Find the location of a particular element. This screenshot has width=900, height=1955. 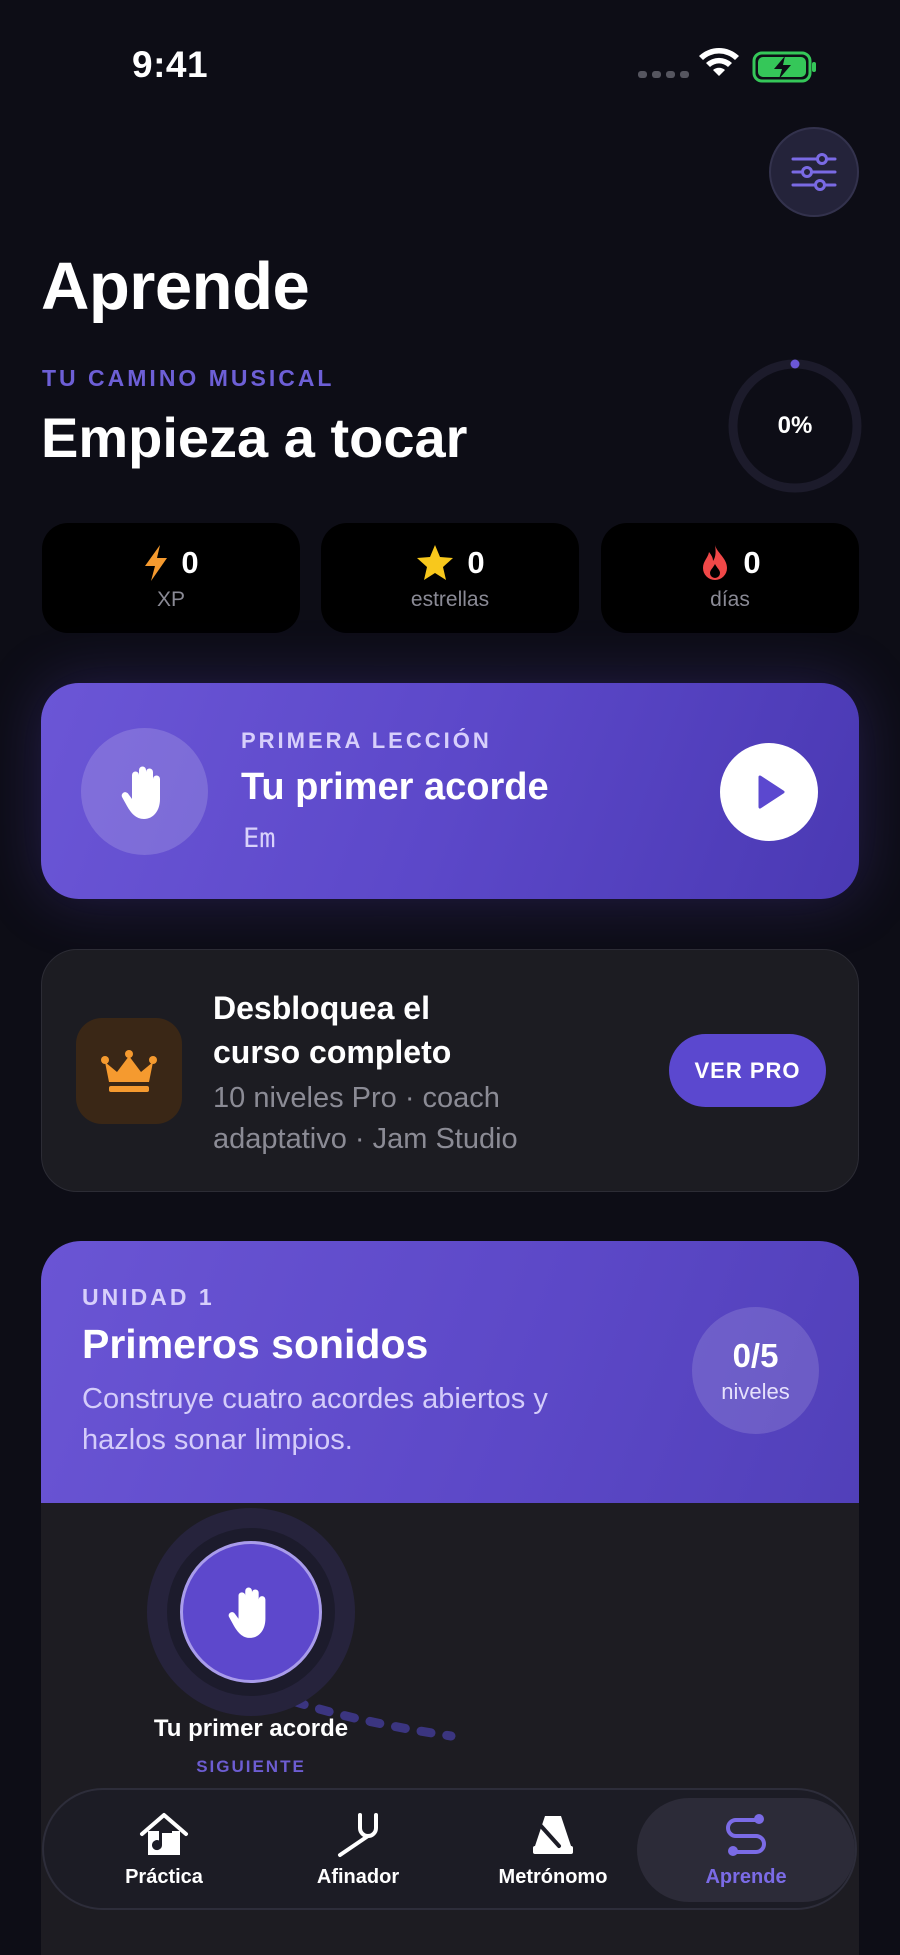

flame-icon is located at coordinates (715, 562).